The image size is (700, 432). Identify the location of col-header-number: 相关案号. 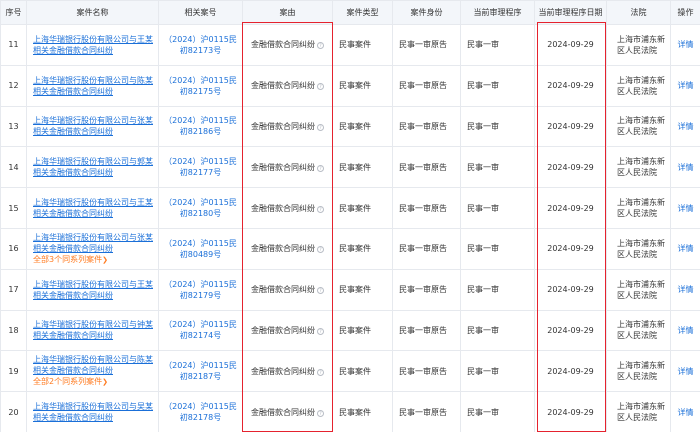
(200, 12).